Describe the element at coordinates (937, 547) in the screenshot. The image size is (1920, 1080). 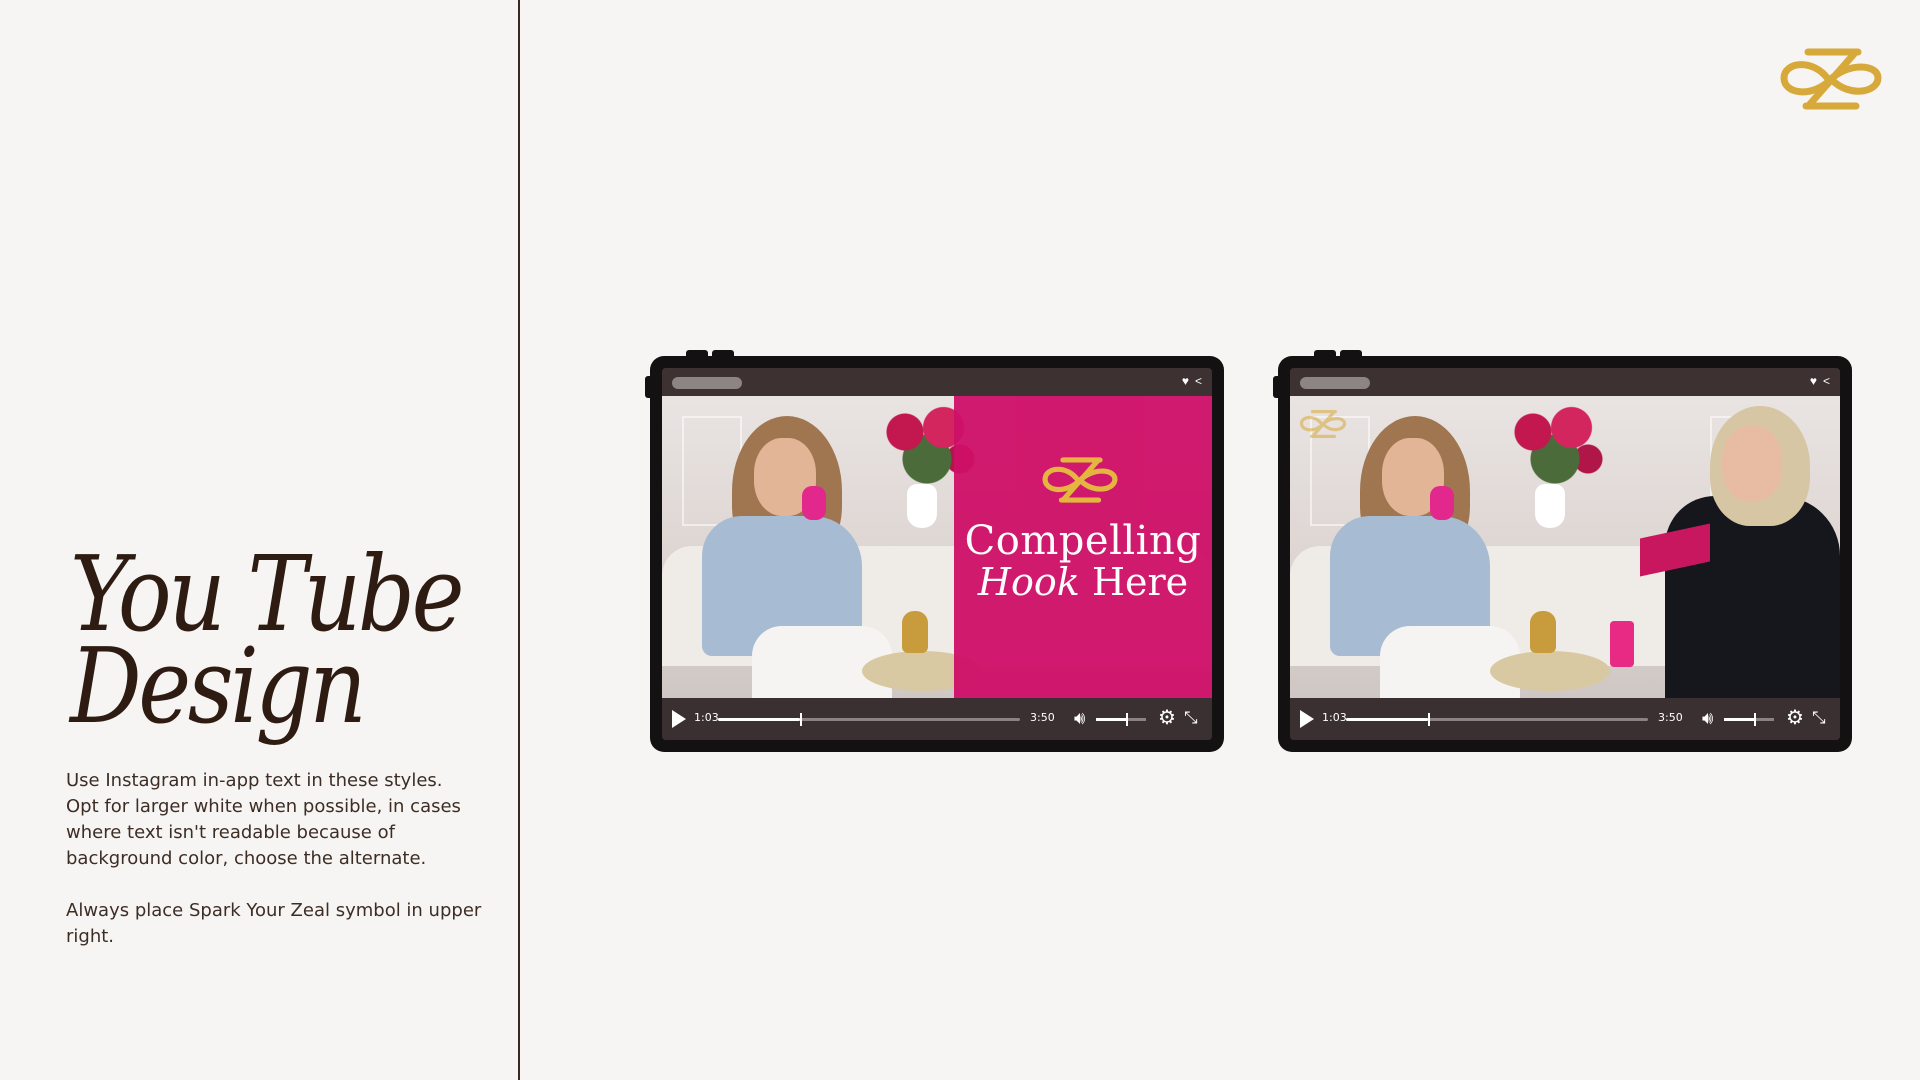
I see `video-thumbnail: Compelling Hook Here` at that location.